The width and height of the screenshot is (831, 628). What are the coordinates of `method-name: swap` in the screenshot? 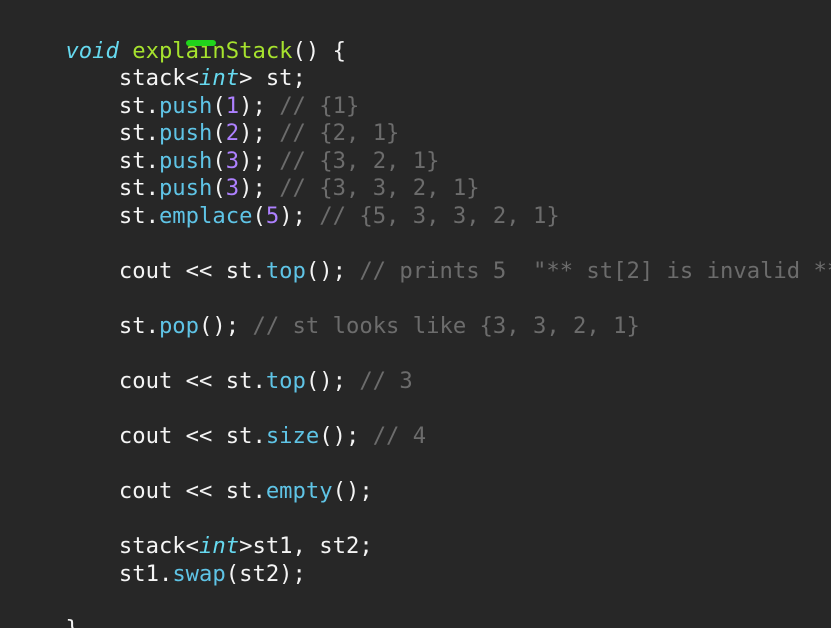 It's located at (199, 574).